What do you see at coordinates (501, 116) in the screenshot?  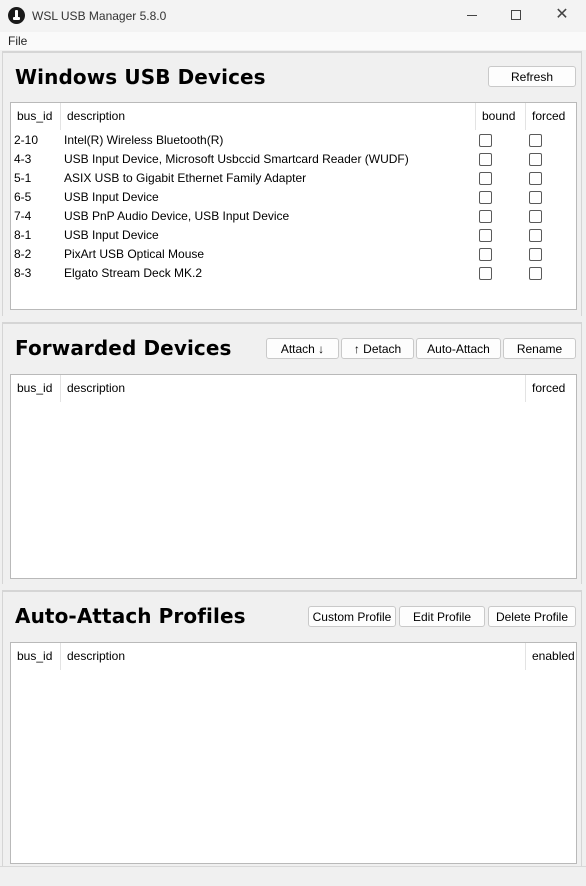 I see `column-header-bound: bound` at bounding box center [501, 116].